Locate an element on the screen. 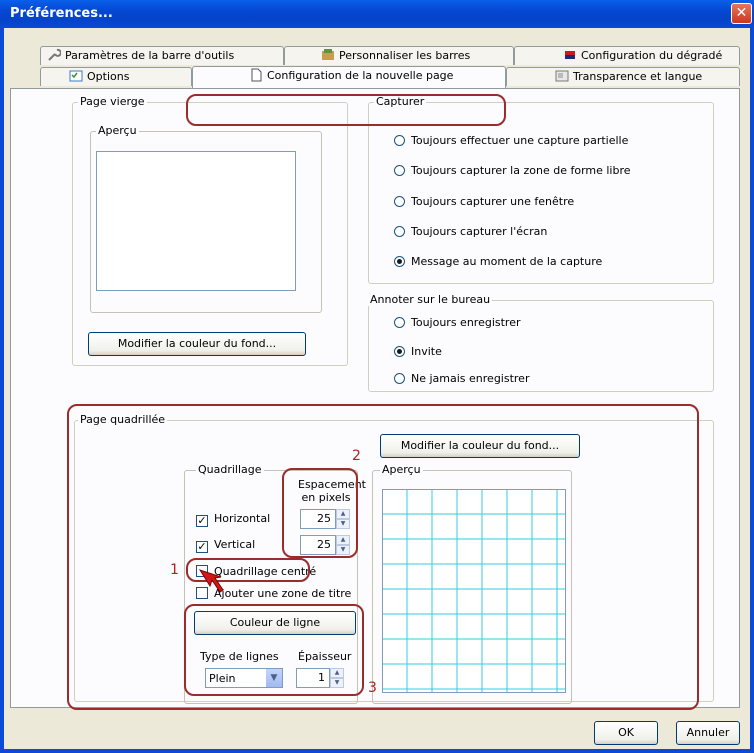  tab-label: Paramètres de la barre d'outils is located at coordinates (150, 55).